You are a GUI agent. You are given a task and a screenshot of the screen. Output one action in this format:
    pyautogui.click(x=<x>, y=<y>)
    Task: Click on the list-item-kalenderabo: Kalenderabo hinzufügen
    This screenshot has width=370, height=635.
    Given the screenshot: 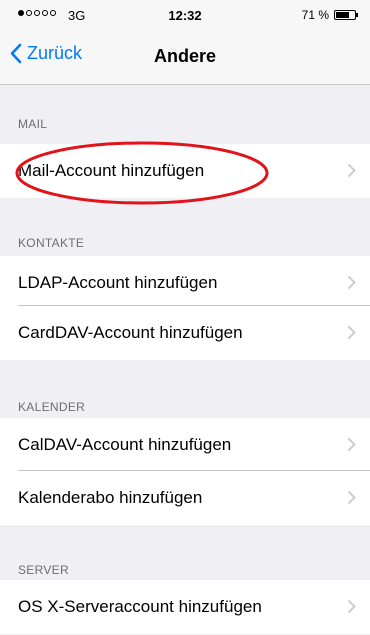 What is the action you would take?
    pyautogui.click(x=185, y=498)
    